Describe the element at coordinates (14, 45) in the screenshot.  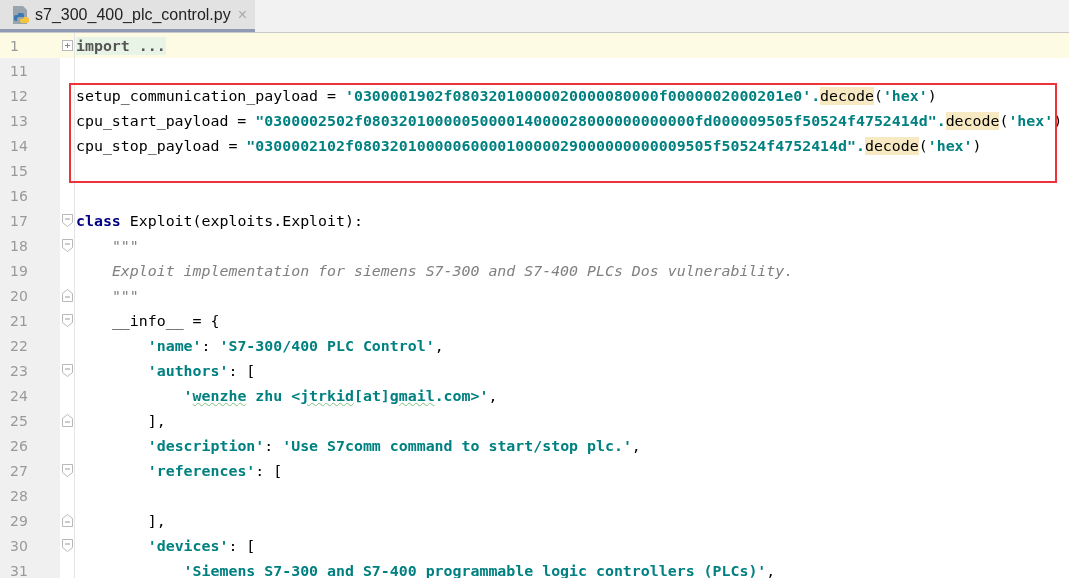
I see `line-number: 1` at that location.